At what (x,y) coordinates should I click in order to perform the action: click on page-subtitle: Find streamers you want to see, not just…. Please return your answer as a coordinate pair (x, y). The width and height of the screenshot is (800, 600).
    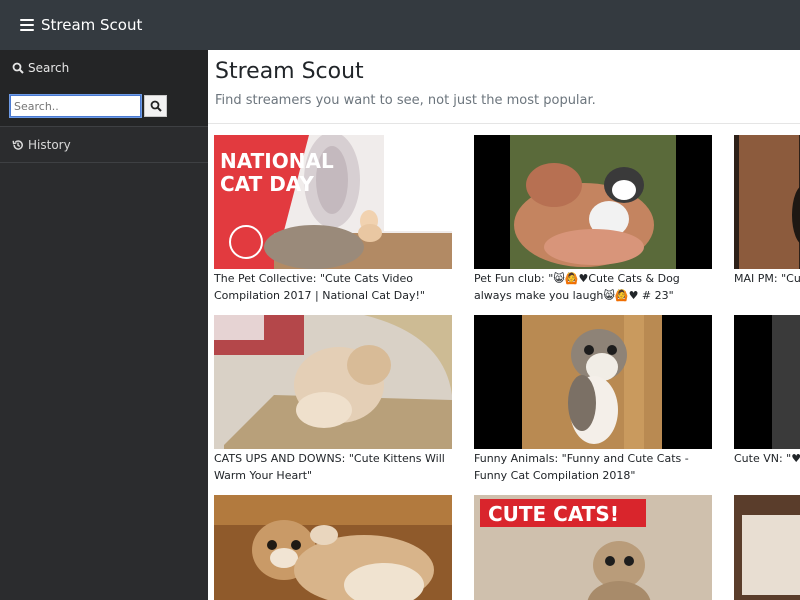
    Looking at the image, I should click on (405, 100).